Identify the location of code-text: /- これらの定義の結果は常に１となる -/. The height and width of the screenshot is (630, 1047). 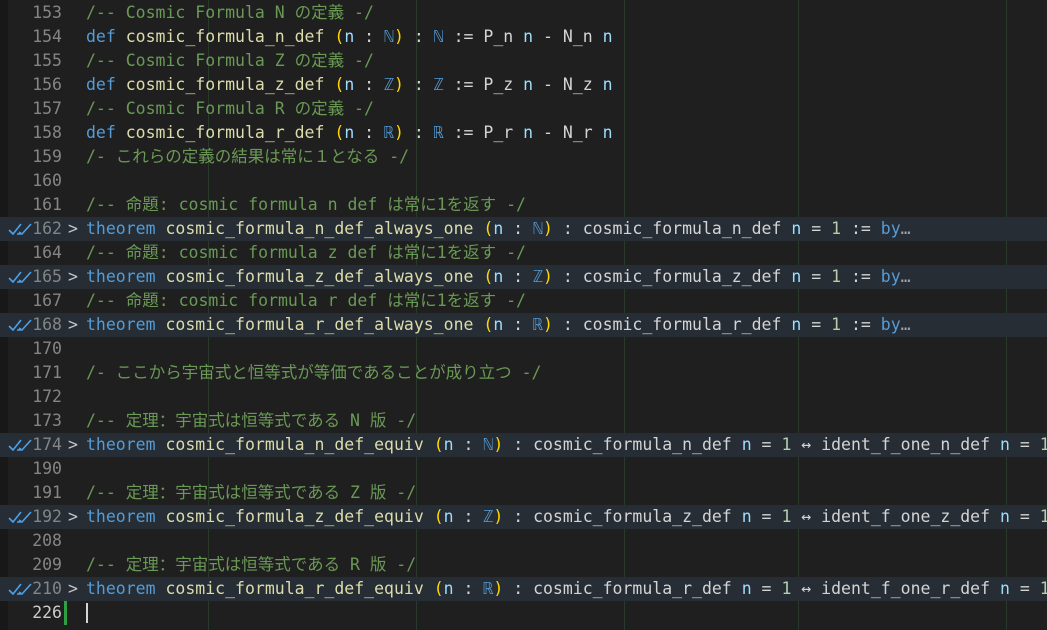
(247, 157).